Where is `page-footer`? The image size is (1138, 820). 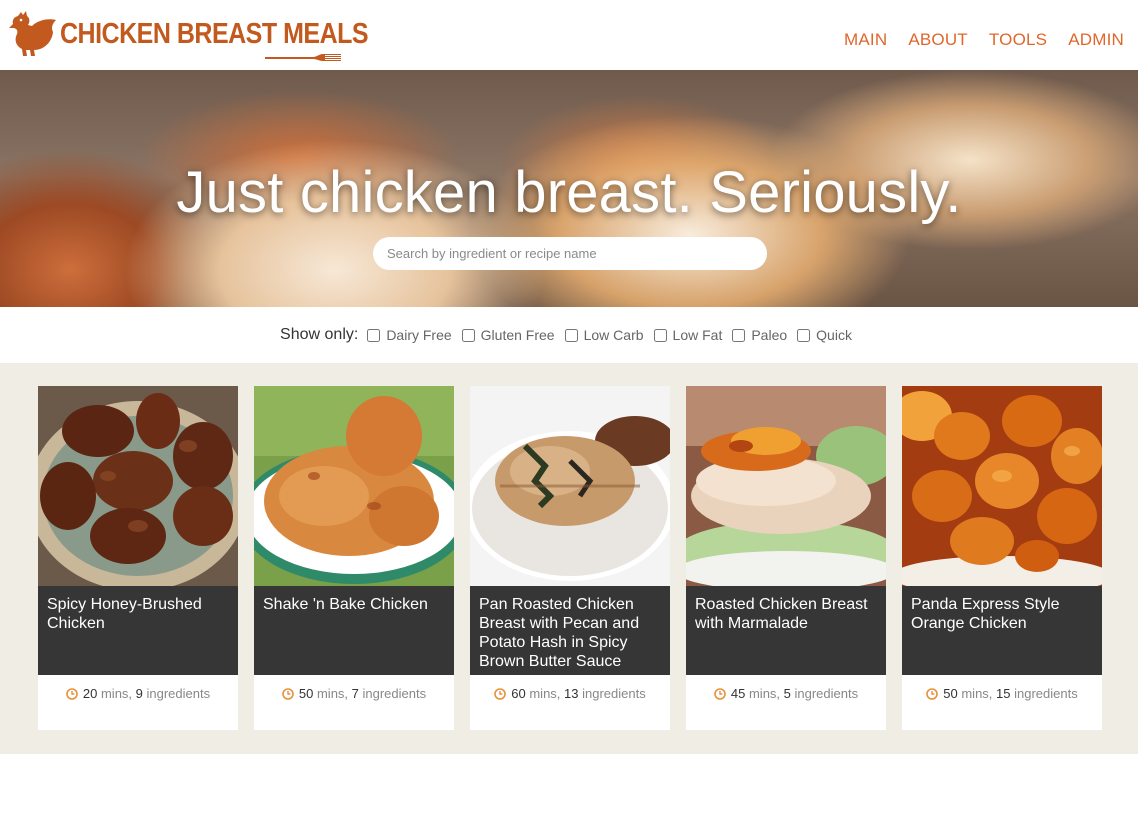
page-footer is located at coordinates (569, 787).